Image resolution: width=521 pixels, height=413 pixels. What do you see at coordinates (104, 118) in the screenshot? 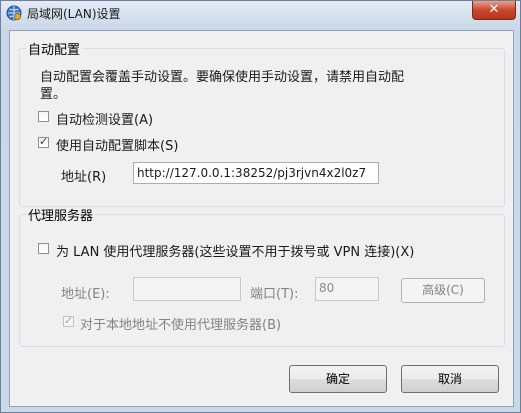
I see `auto-detect-label: 自动检测设置(A)` at bounding box center [104, 118].